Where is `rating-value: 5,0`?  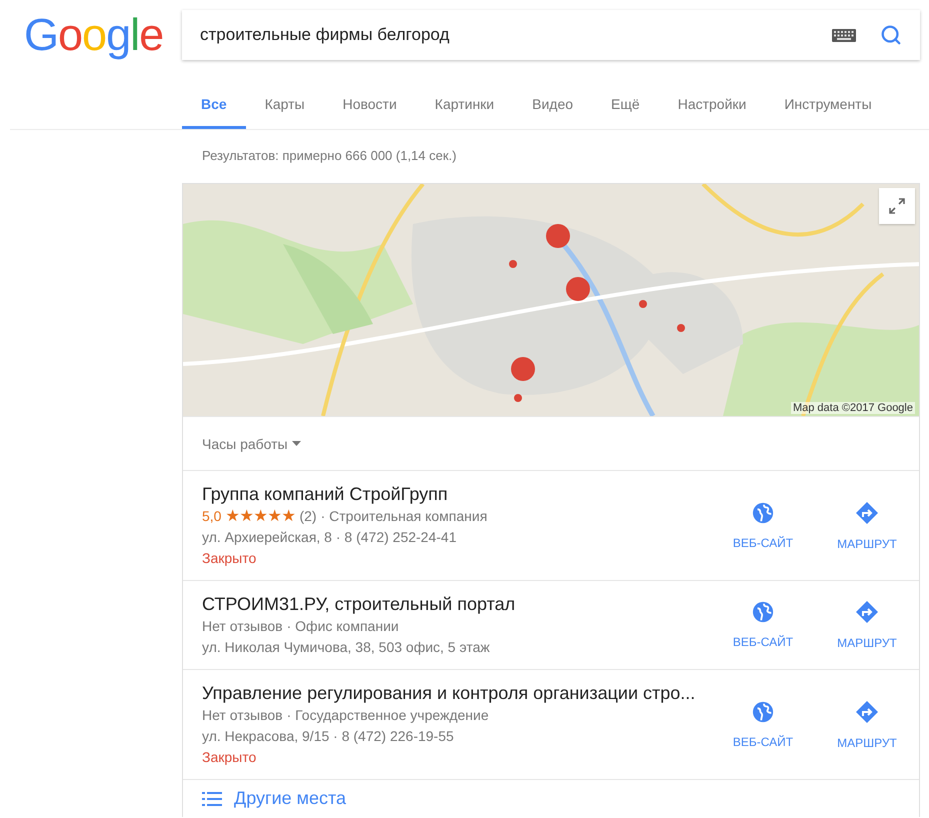 rating-value: 5,0 is located at coordinates (212, 516).